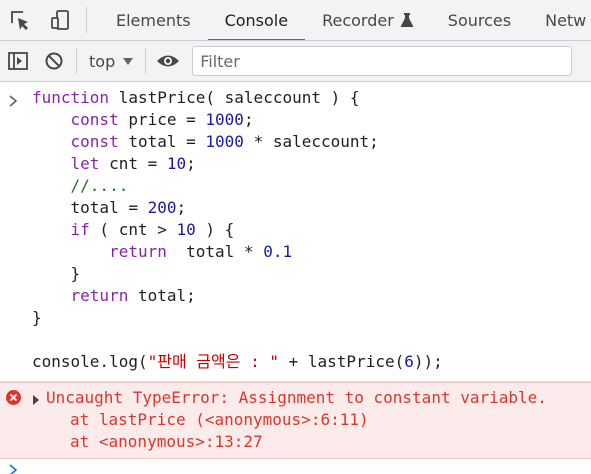 The height and width of the screenshot is (474, 591). I want to click on devtools-tab-bar: Elements Console Recorder Sources Netw, so click(295, 20).